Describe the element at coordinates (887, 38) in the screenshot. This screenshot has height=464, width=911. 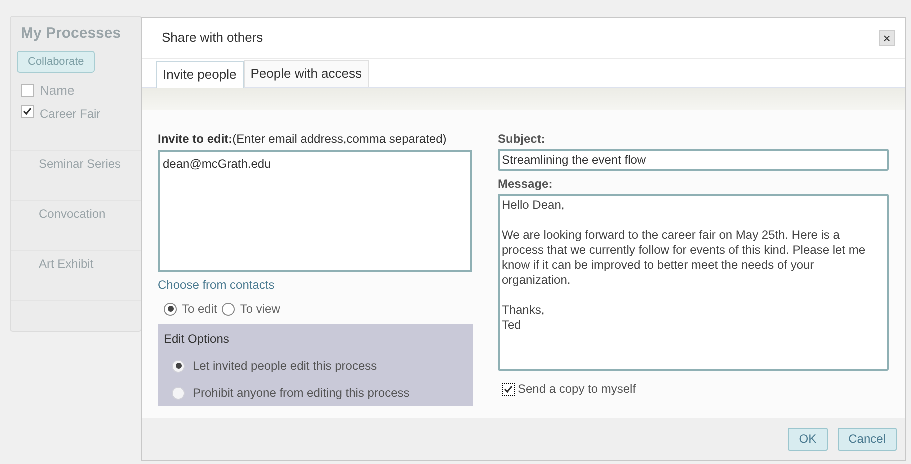
I see `close-button: ×` at that location.